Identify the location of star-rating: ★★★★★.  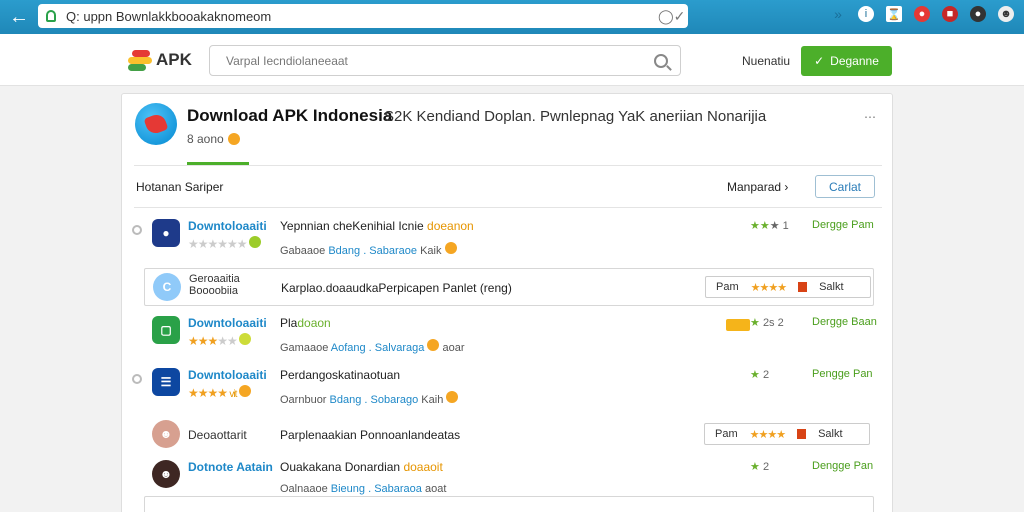
(220, 340).